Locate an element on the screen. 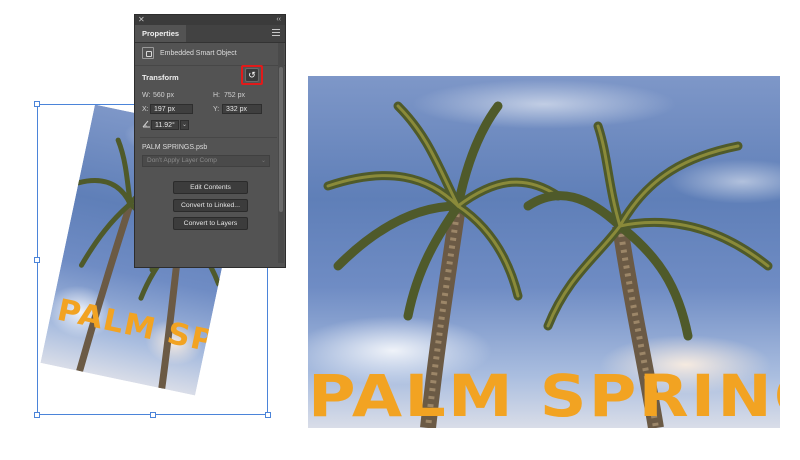  x-label: X: is located at coordinates (145, 109).